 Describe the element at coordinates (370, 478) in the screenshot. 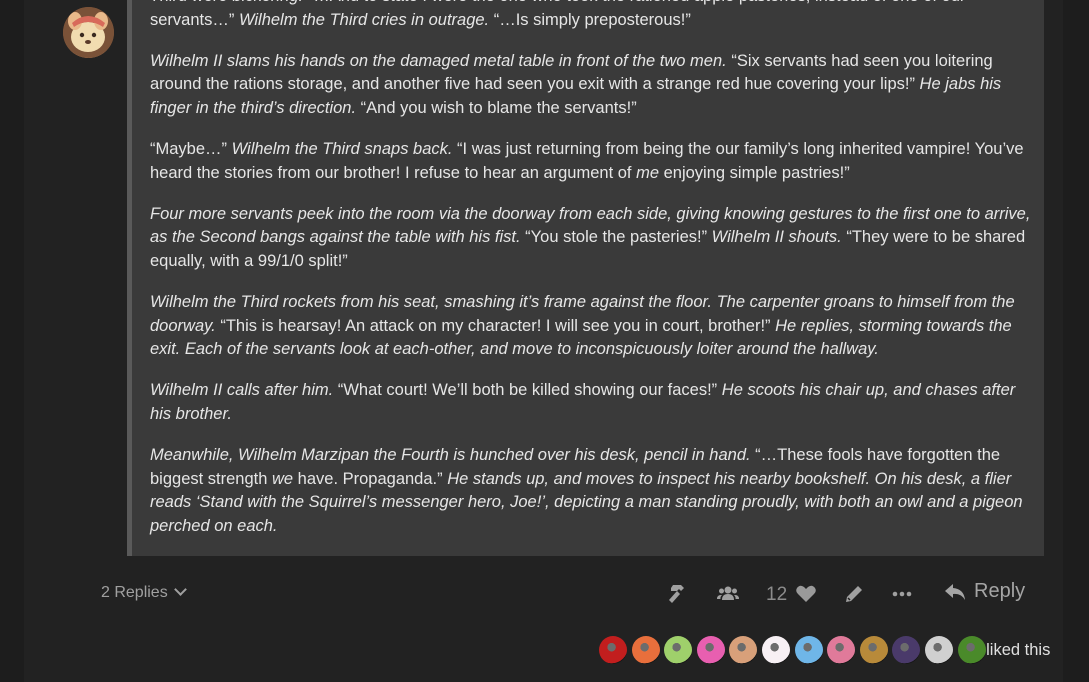

I see `dialogue-text: have. Propaganda.”` at that location.